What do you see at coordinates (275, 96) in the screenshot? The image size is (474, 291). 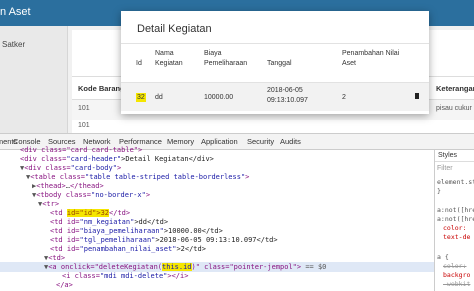 I see `detail-table-row: 32 dd 10000.00 2018-06-05 09:13:10.097 2` at bounding box center [275, 96].